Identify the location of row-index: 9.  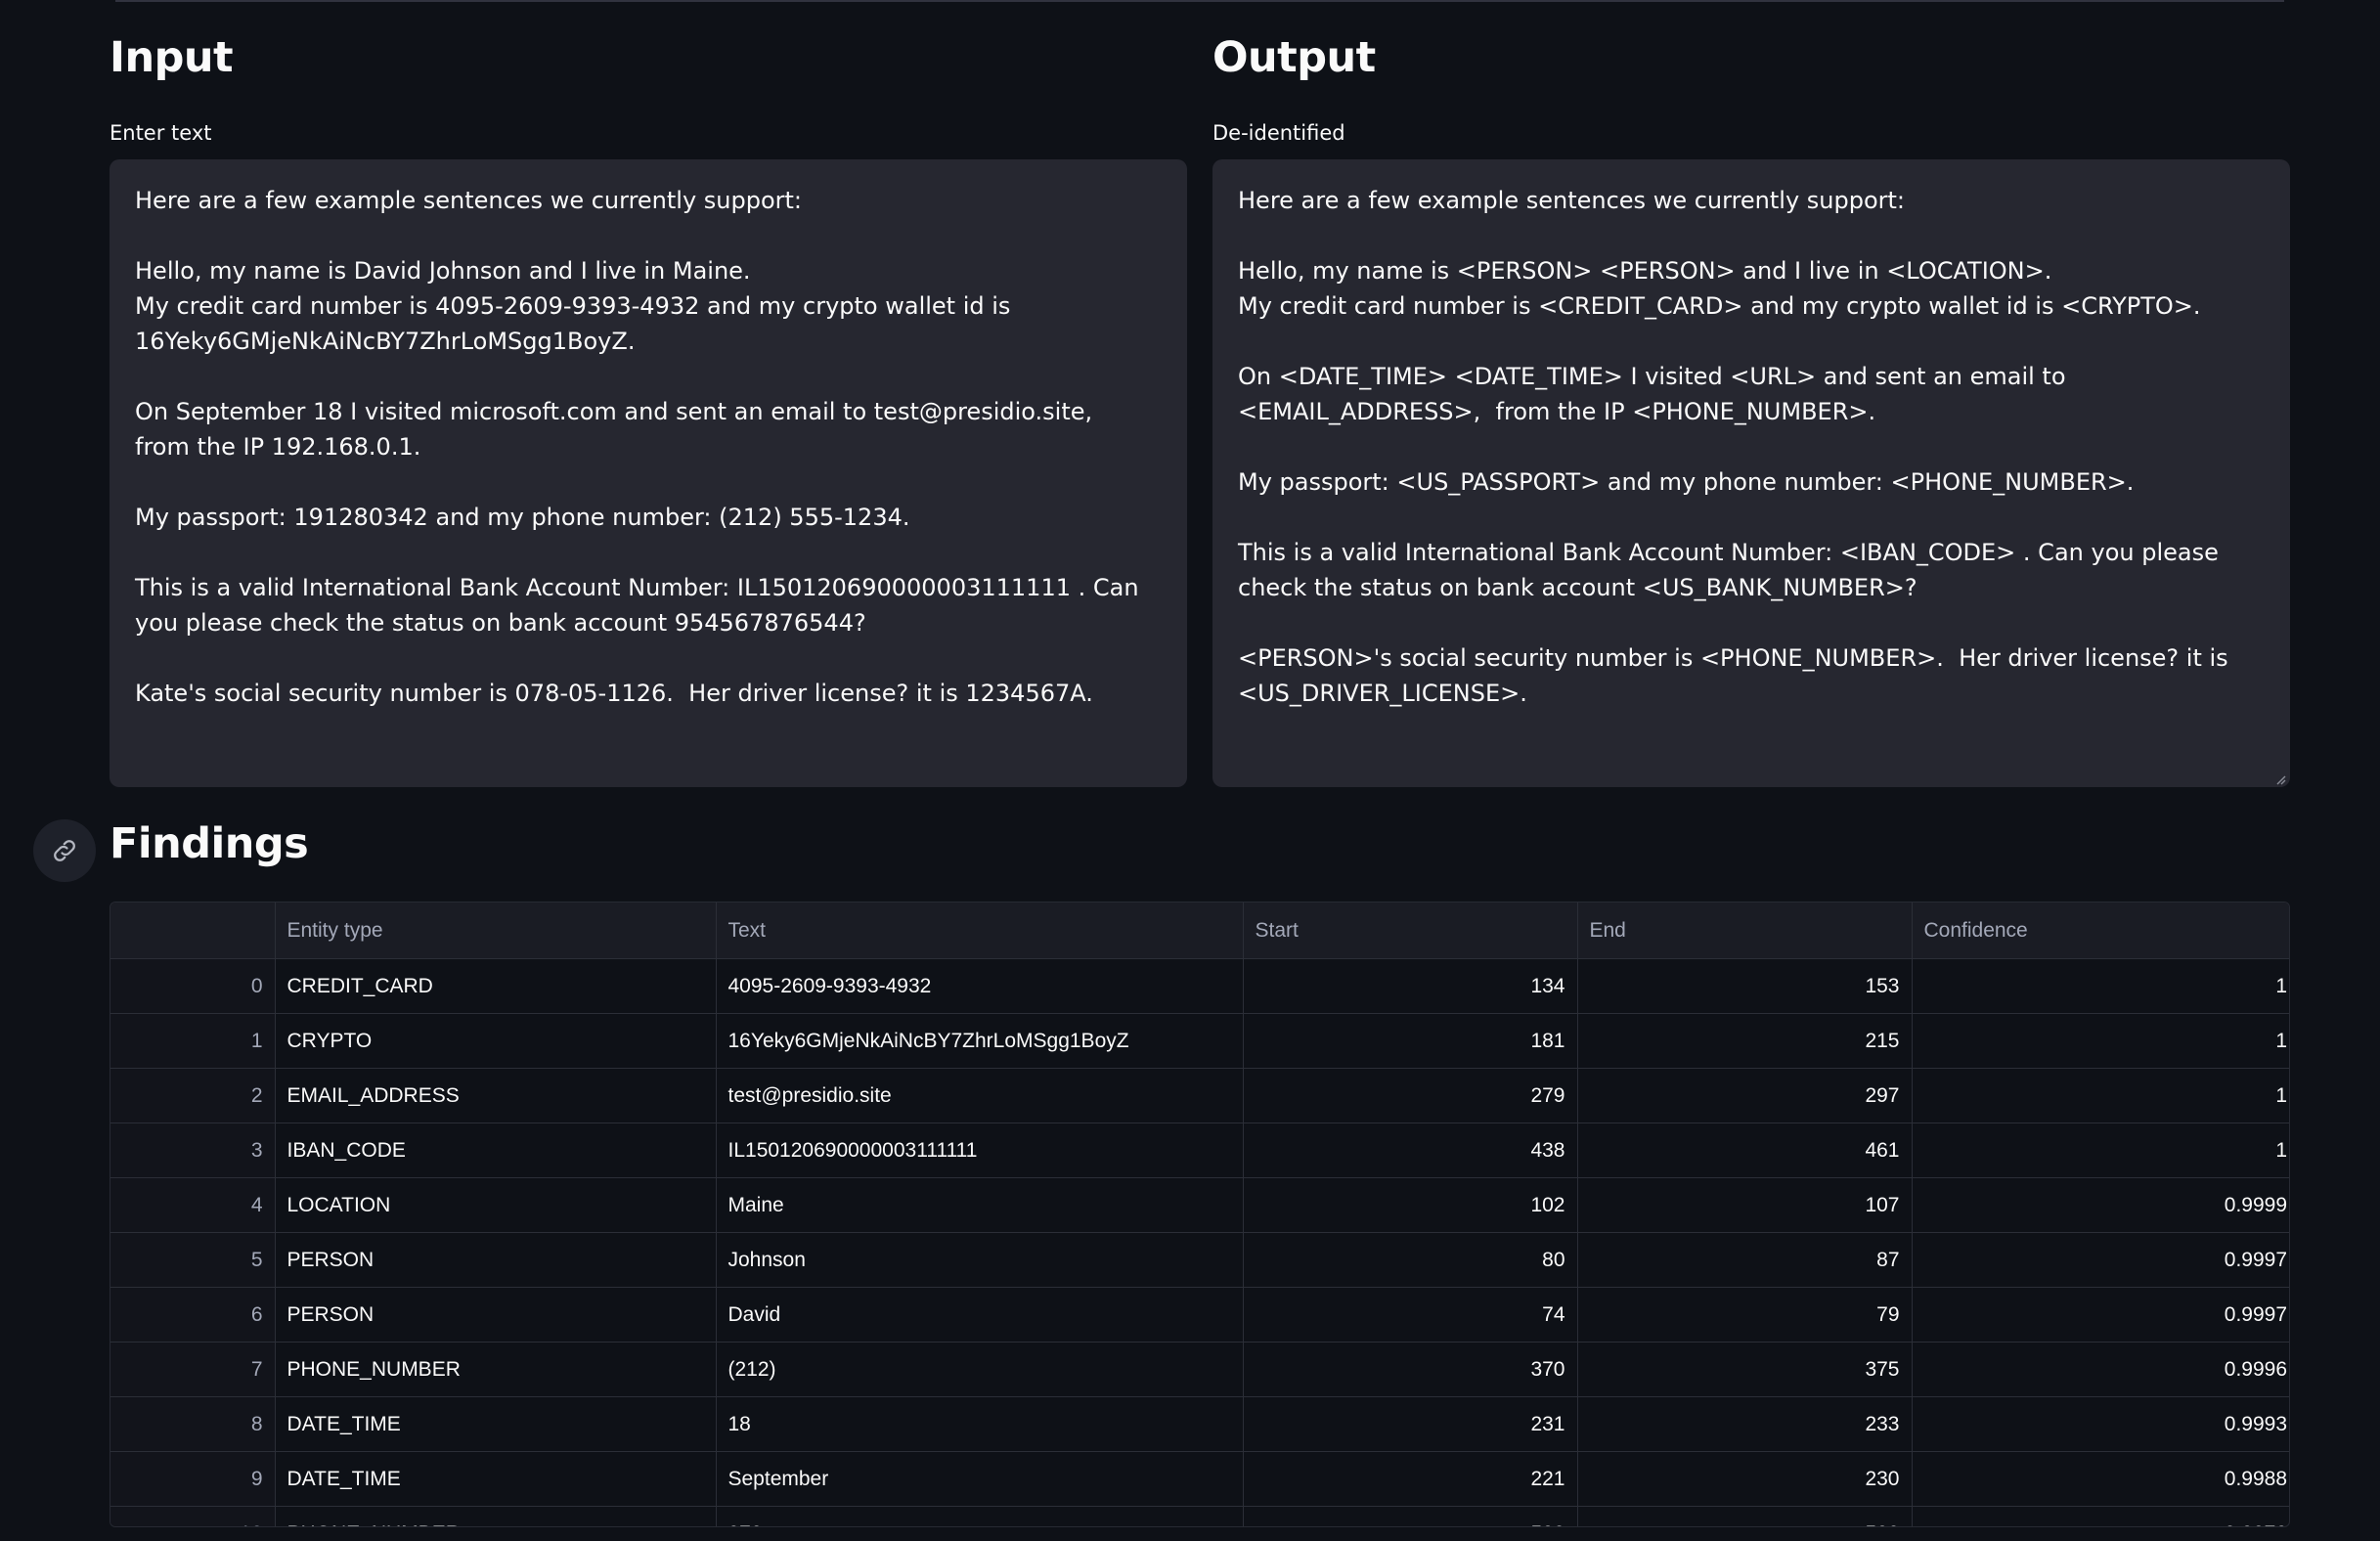
(193, 1479).